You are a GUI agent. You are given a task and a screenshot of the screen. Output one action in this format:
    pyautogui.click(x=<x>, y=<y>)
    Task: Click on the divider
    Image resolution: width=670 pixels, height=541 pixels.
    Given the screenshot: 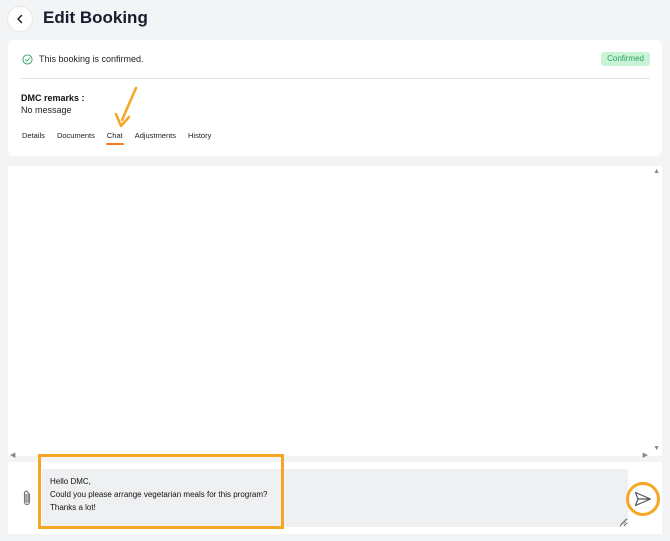 What is the action you would take?
    pyautogui.click(x=335, y=78)
    